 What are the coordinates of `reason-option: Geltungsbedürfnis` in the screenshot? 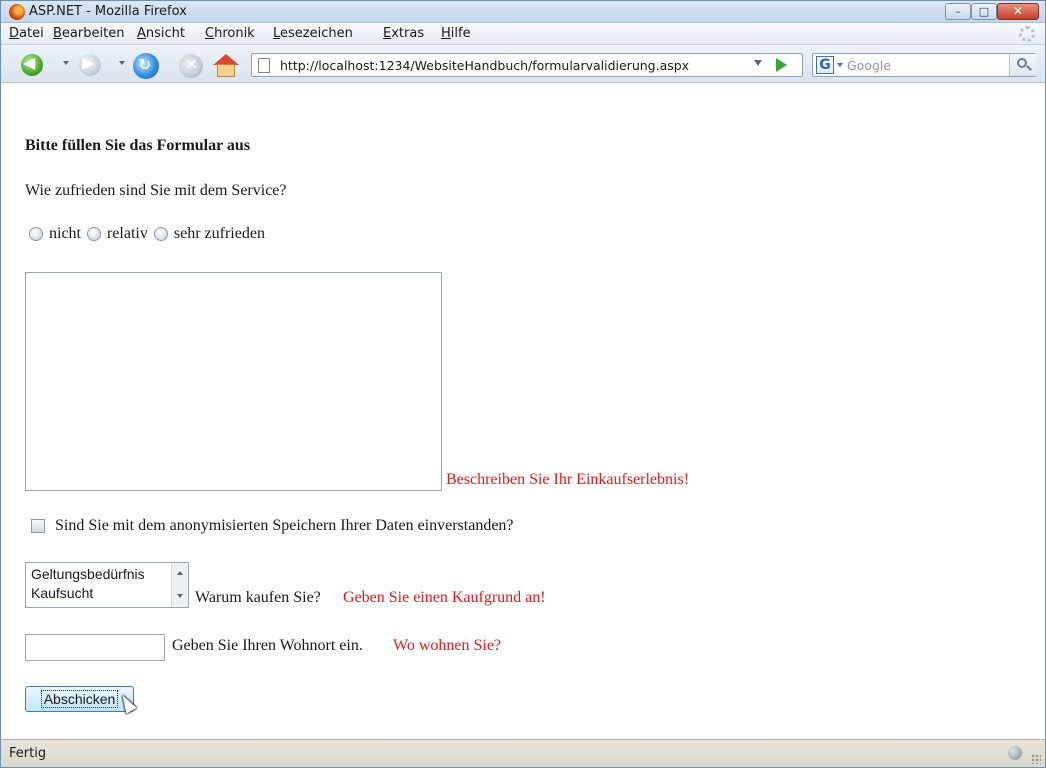 It's located at (88, 574).